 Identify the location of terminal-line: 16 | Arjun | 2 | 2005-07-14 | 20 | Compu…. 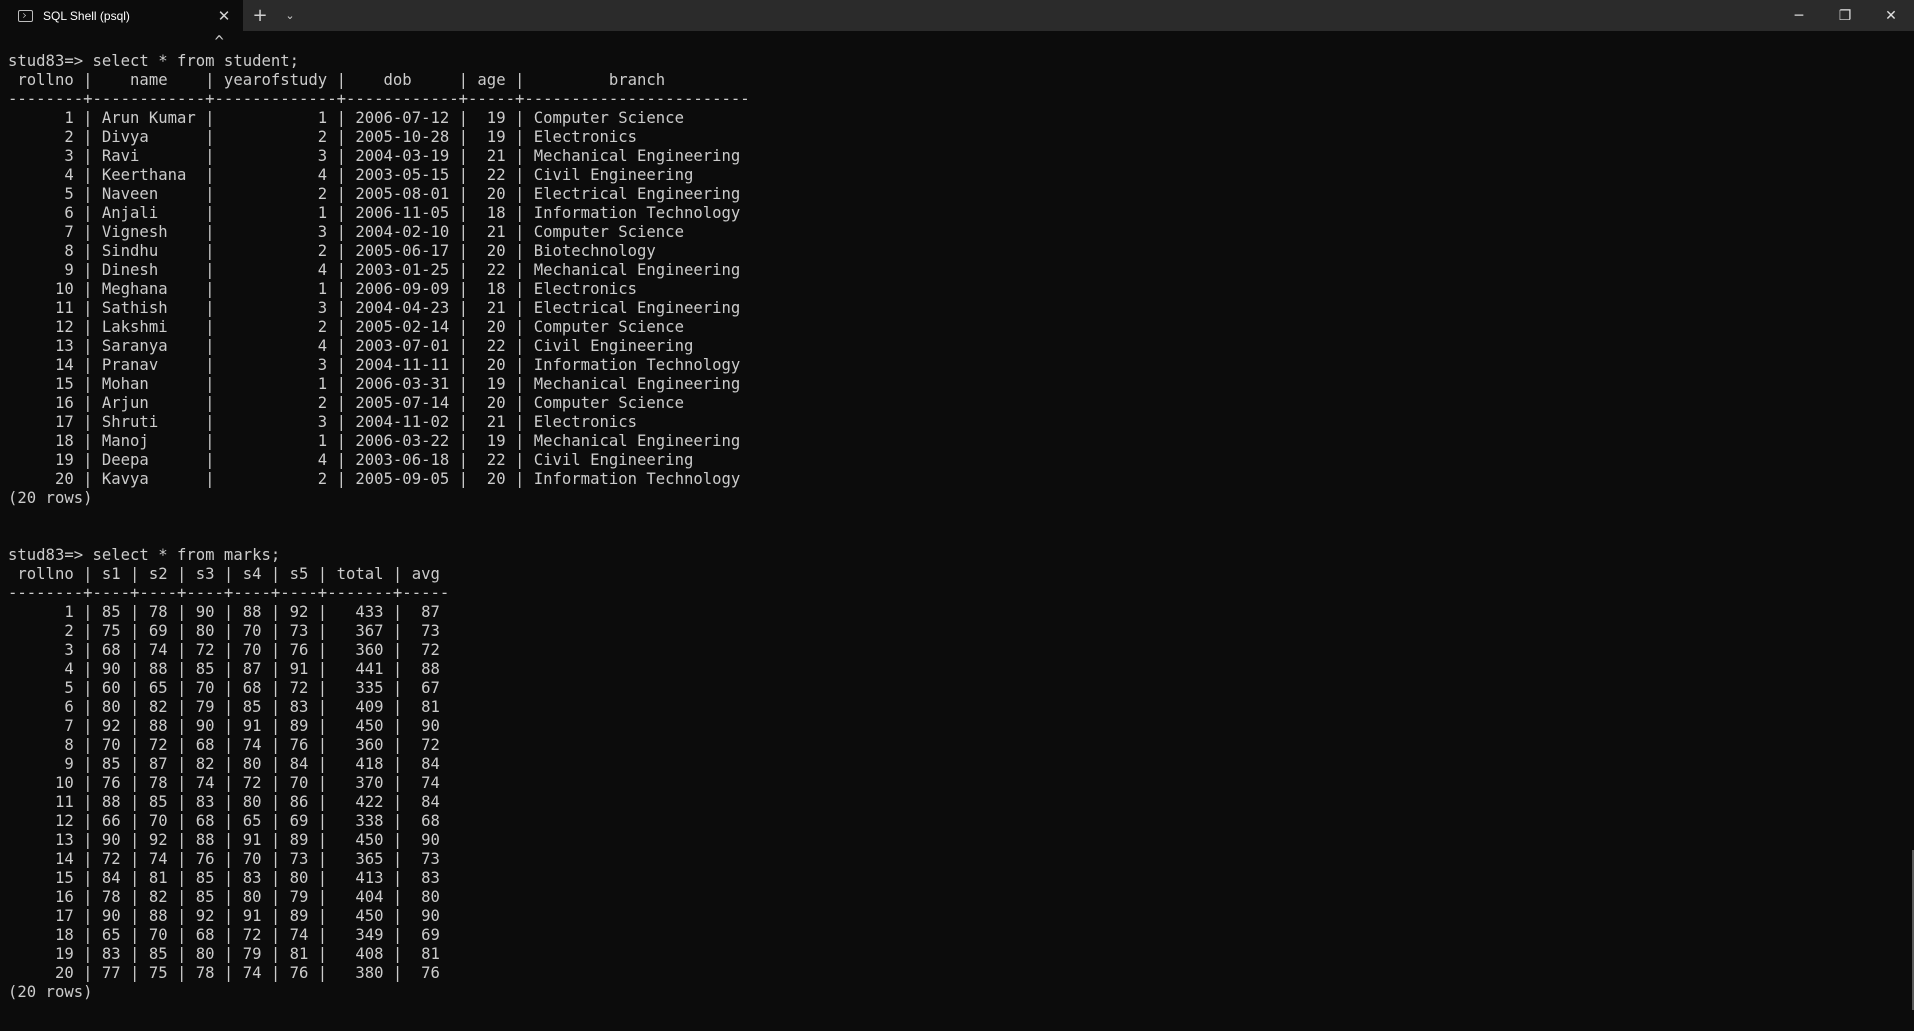
(346, 403).